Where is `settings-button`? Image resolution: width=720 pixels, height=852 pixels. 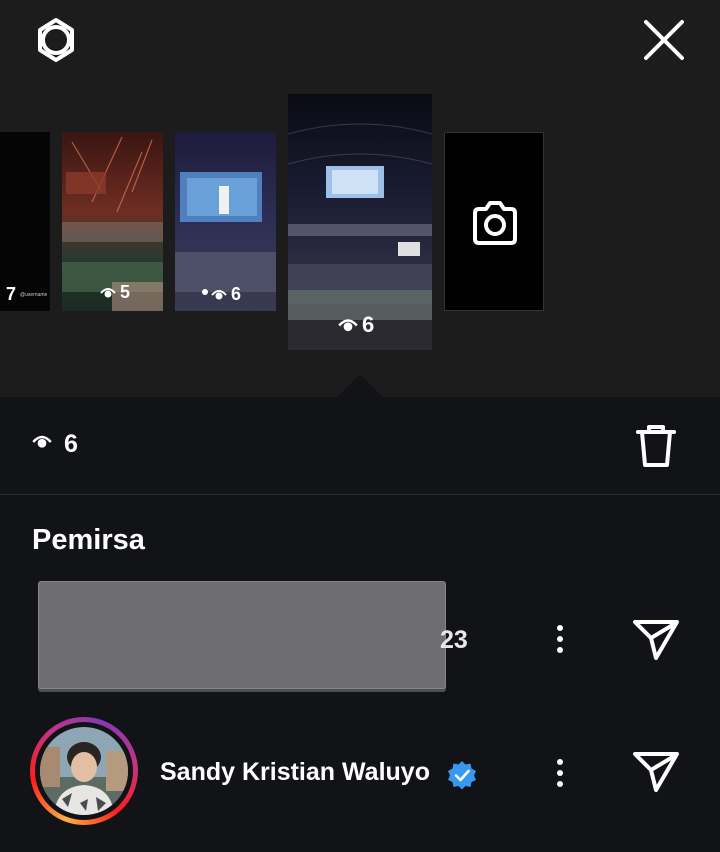
settings-button is located at coordinates (56, 40).